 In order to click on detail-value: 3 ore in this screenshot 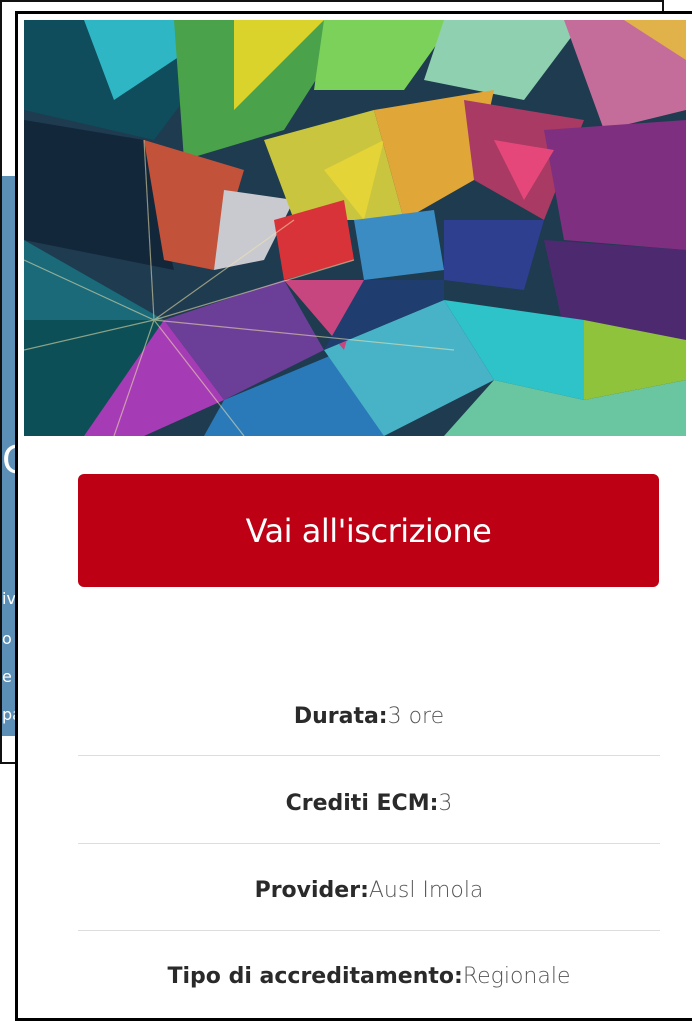, I will do `click(416, 716)`.